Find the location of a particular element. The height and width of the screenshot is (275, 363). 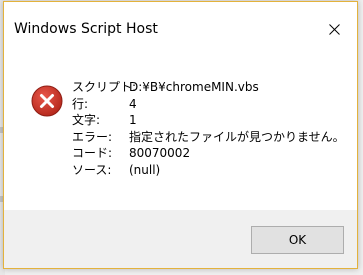

close-icon is located at coordinates (334, 29).